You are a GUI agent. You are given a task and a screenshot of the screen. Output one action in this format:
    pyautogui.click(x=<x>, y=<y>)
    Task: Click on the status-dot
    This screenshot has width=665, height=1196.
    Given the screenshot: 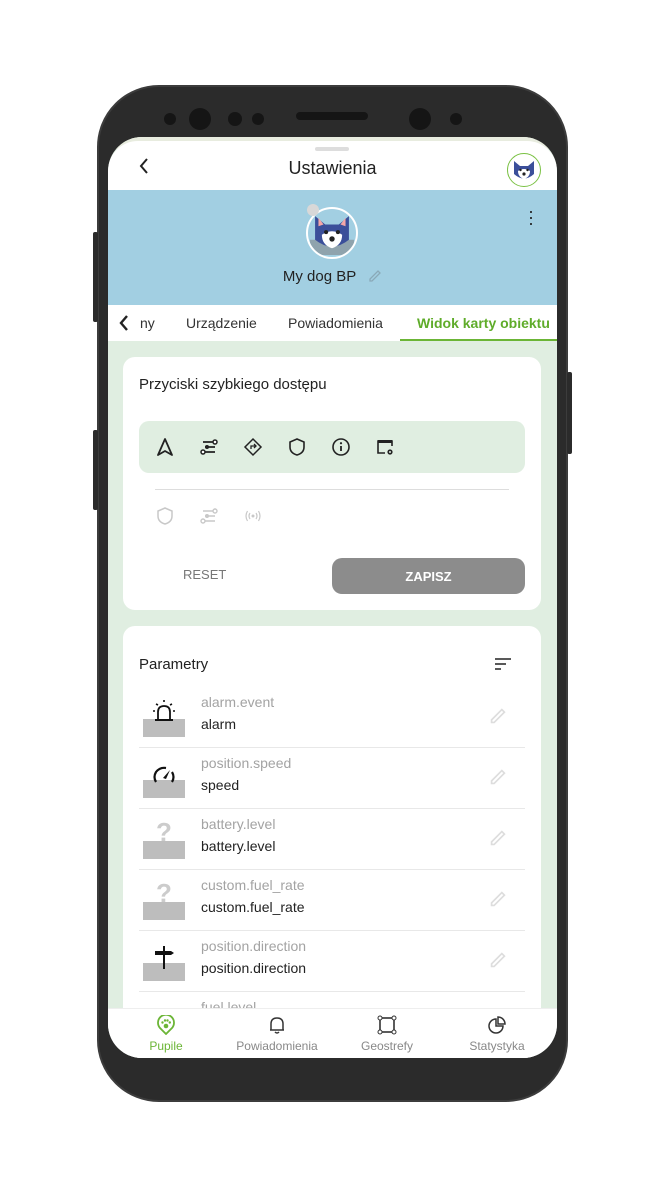 What is the action you would take?
    pyautogui.click(x=313, y=210)
    